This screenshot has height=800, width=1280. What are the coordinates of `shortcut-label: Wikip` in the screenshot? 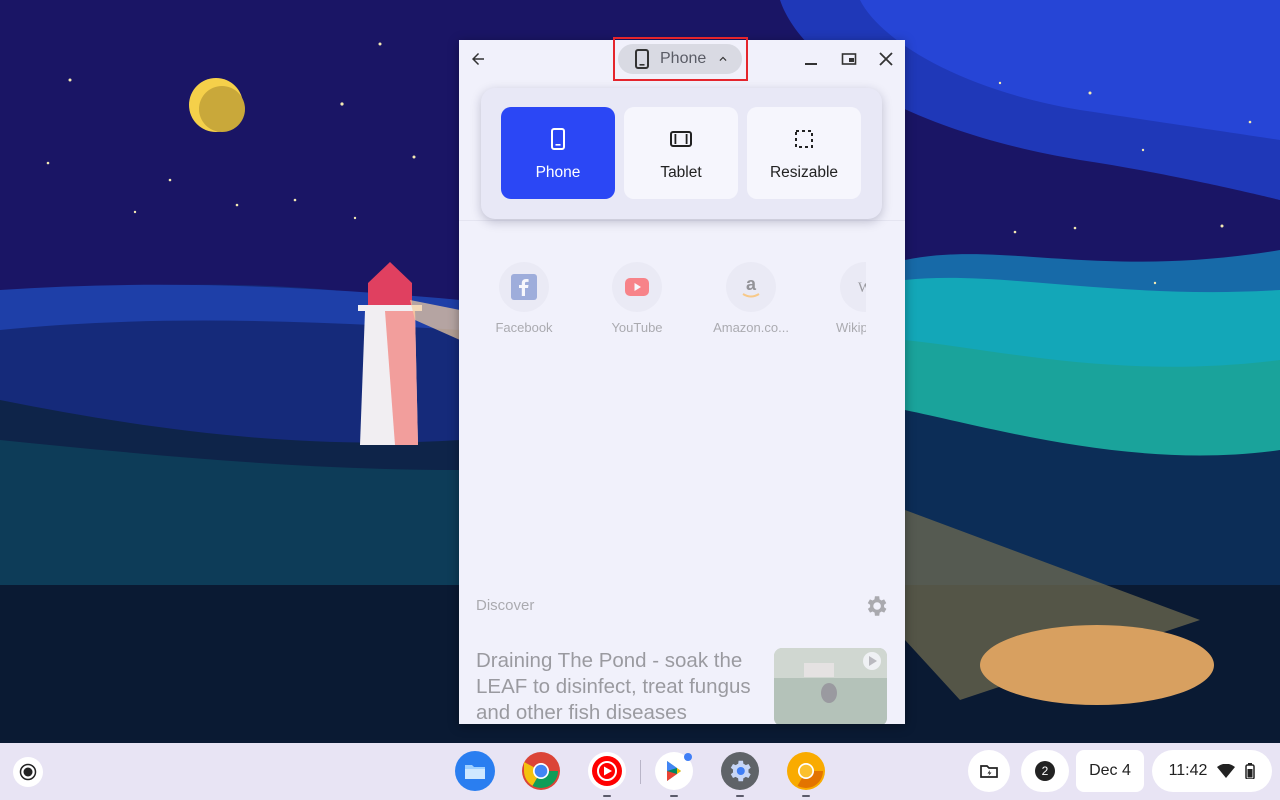 It's located at (851, 327).